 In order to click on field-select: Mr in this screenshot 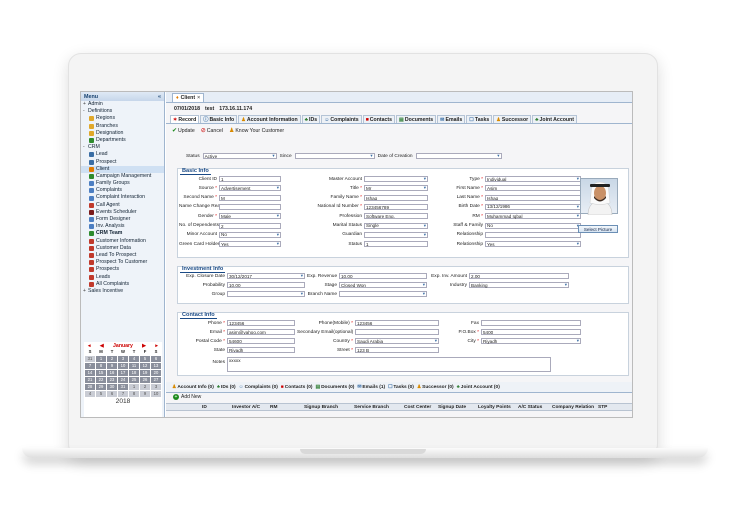, I will do `click(396, 188)`.